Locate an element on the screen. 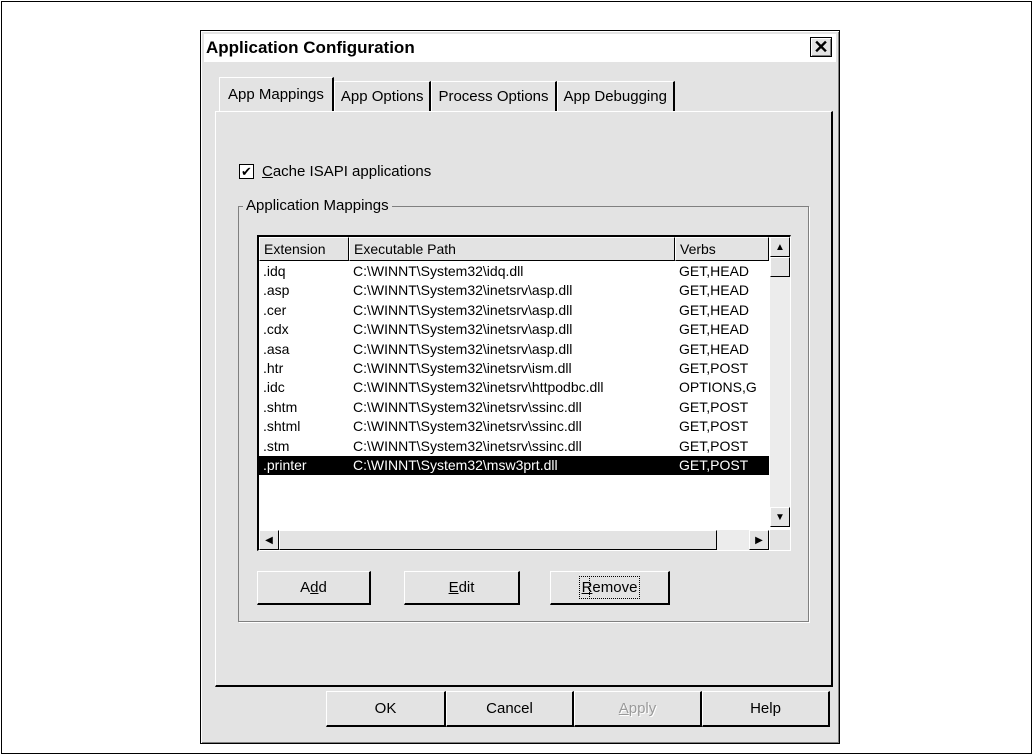 The height and width of the screenshot is (756, 1035). scroll-down-icon: ▼ is located at coordinates (780, 517).